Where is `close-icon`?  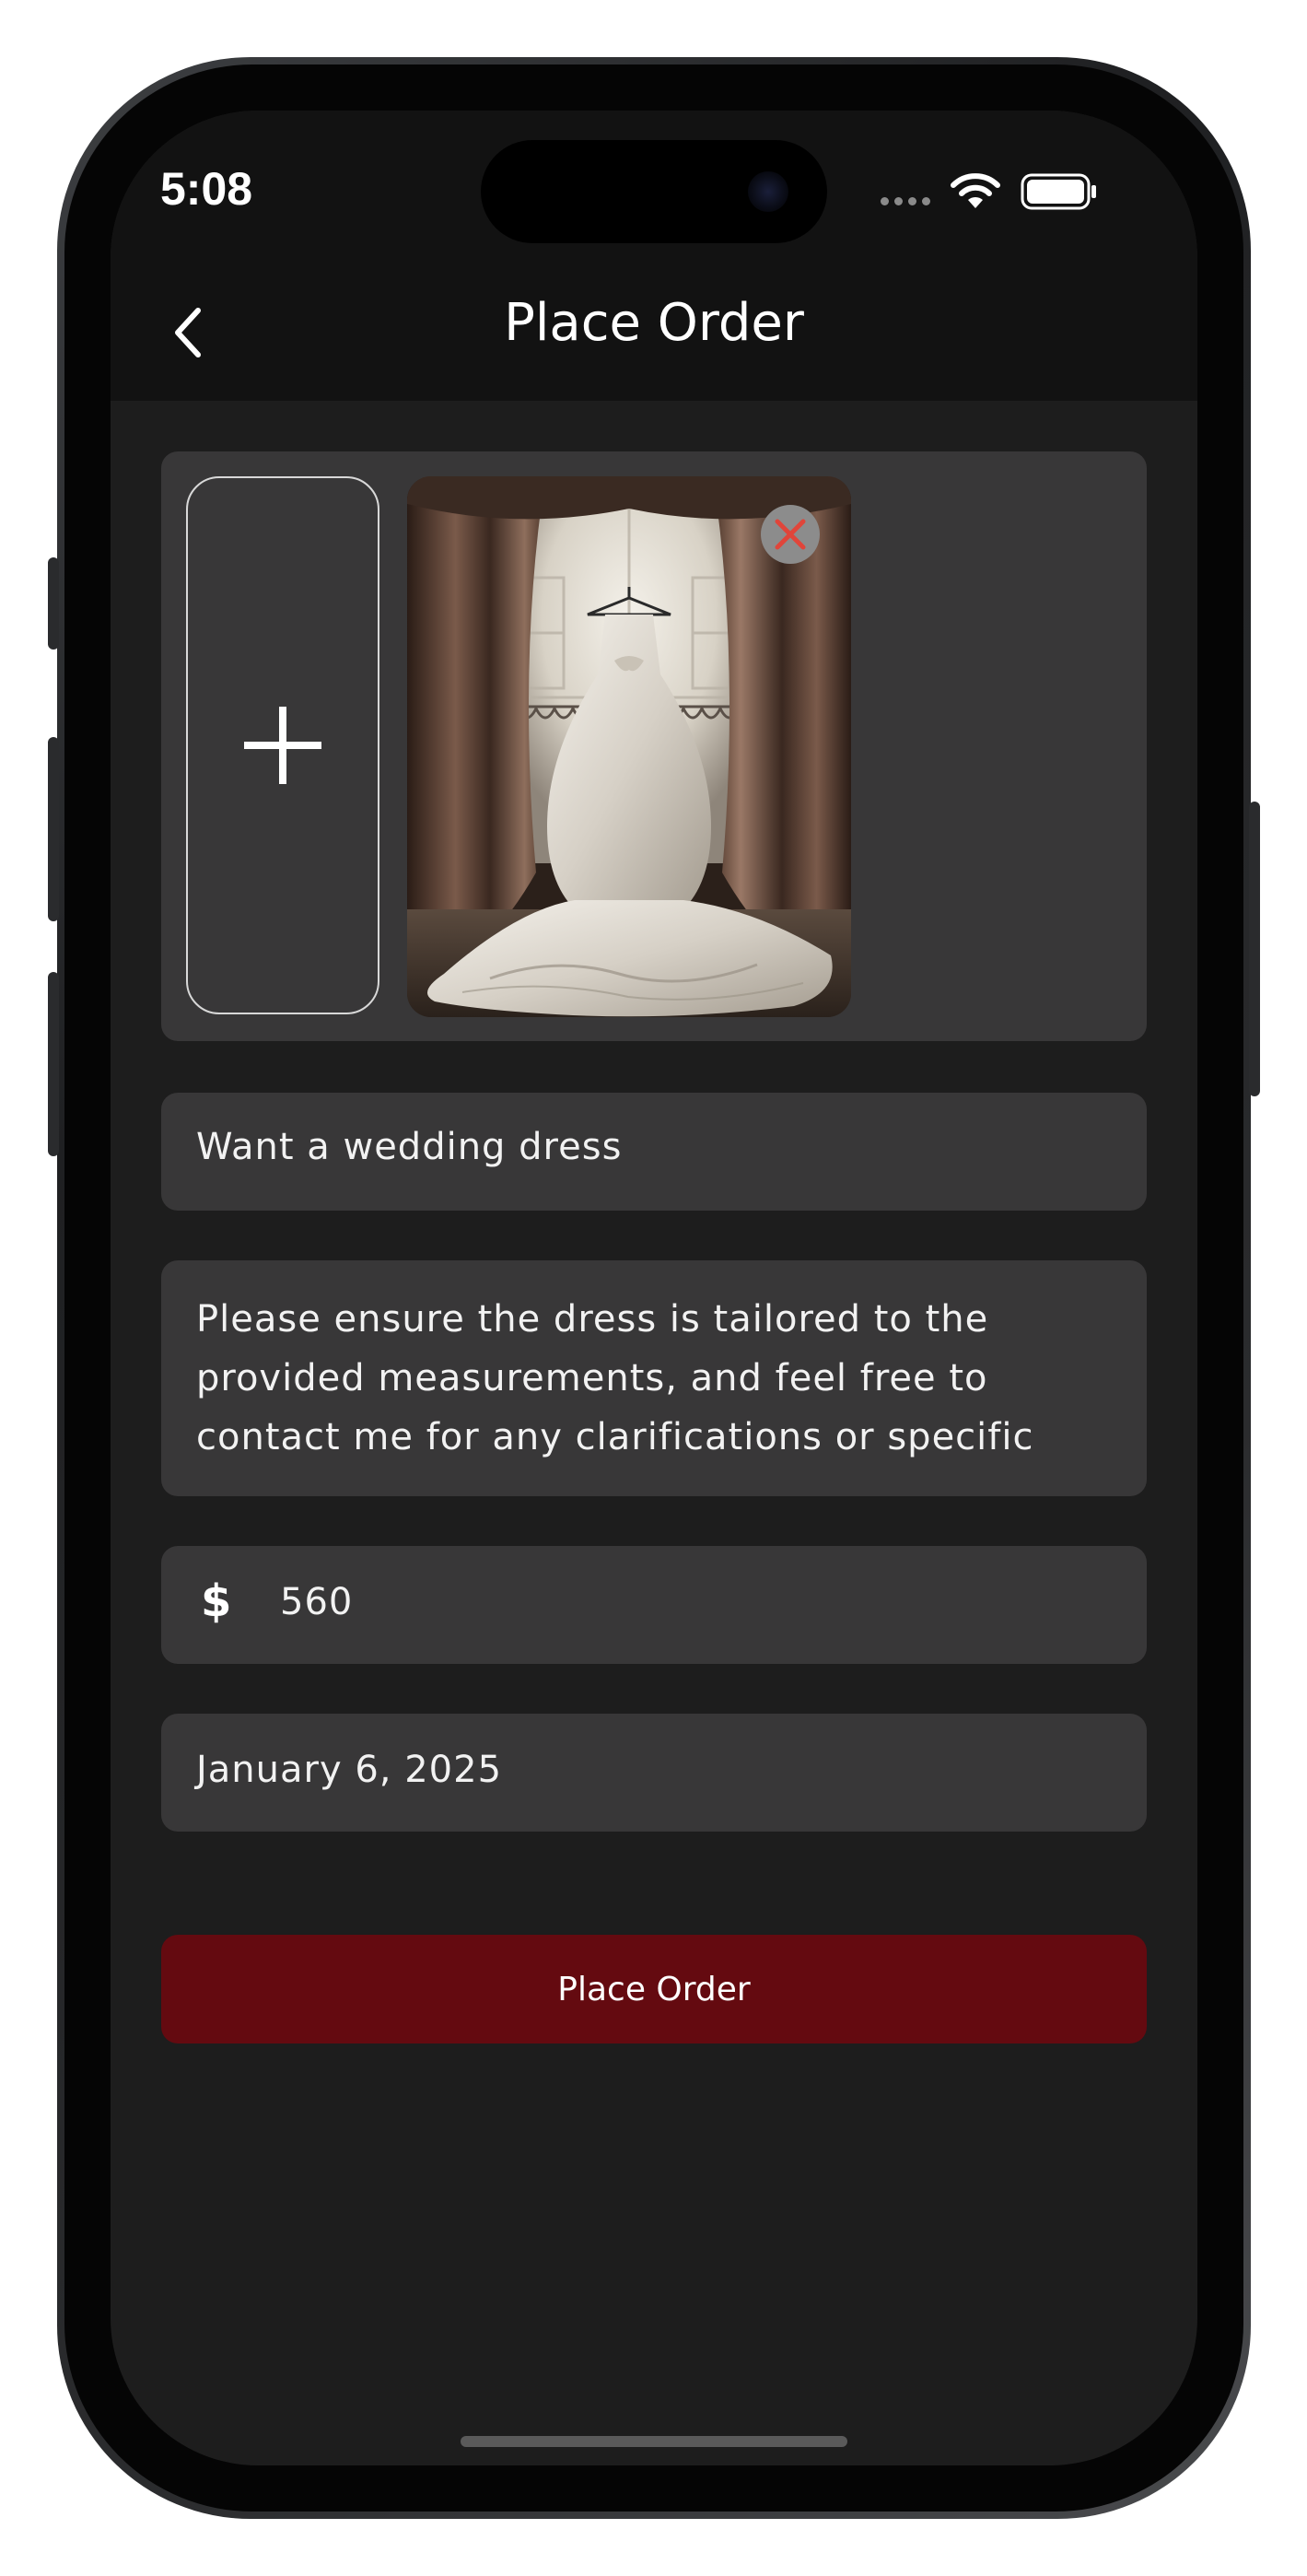 close-icon is located at coordinates (791, 534).